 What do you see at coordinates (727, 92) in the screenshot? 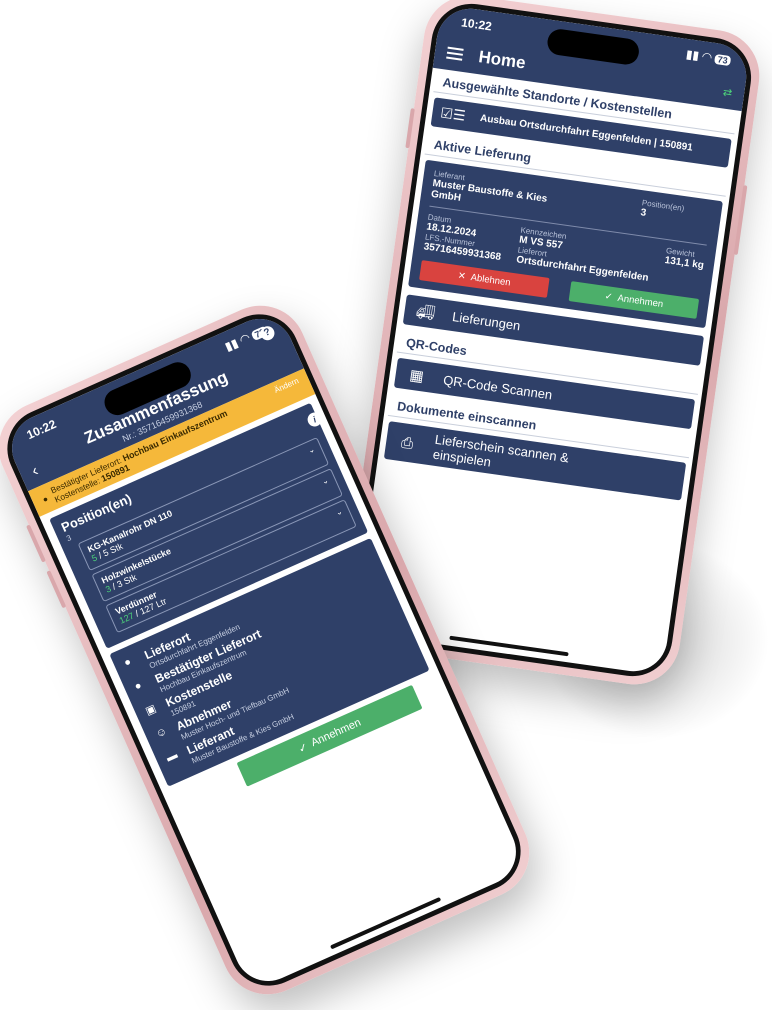
I see `sync-icon: ⇄` at bounding box center [727, 92].